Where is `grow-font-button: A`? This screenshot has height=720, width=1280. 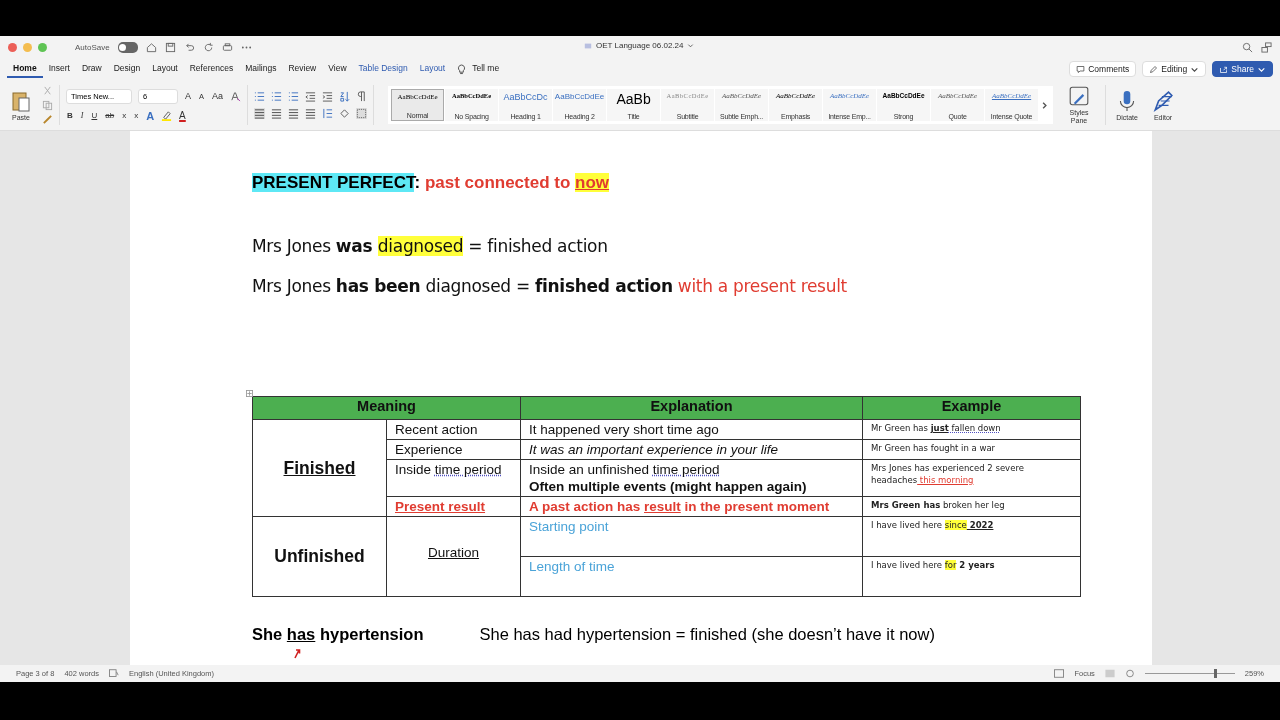
grow-font-button: A is located at coordinates (188, 96).